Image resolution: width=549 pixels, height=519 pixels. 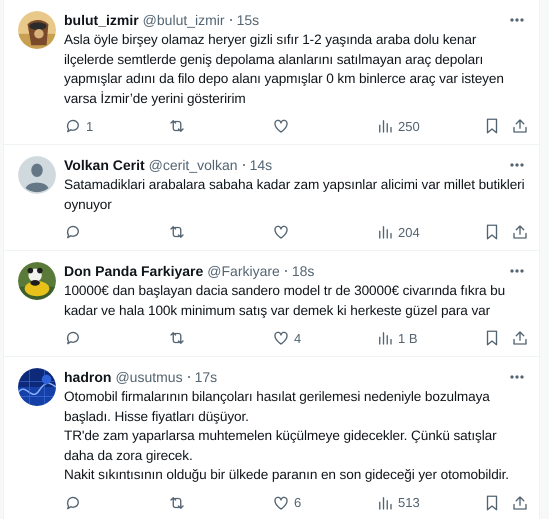 What do you see at coordinates (284, 69) in the screenshot?
I see `tweet-text: Asla öyle birşey olamaz heryer gizli sıfır 1-2 yaşında araba dolu kenar ilçelerde semtlerde geniş depolama alanlarını satılmayan araç depoları yapmışlar adını da filo depo alanı yapmışlar 0 km binlerce araç var isteyen varsa İzmir’de yerini gösteririm` at bounding box center [284, 69].